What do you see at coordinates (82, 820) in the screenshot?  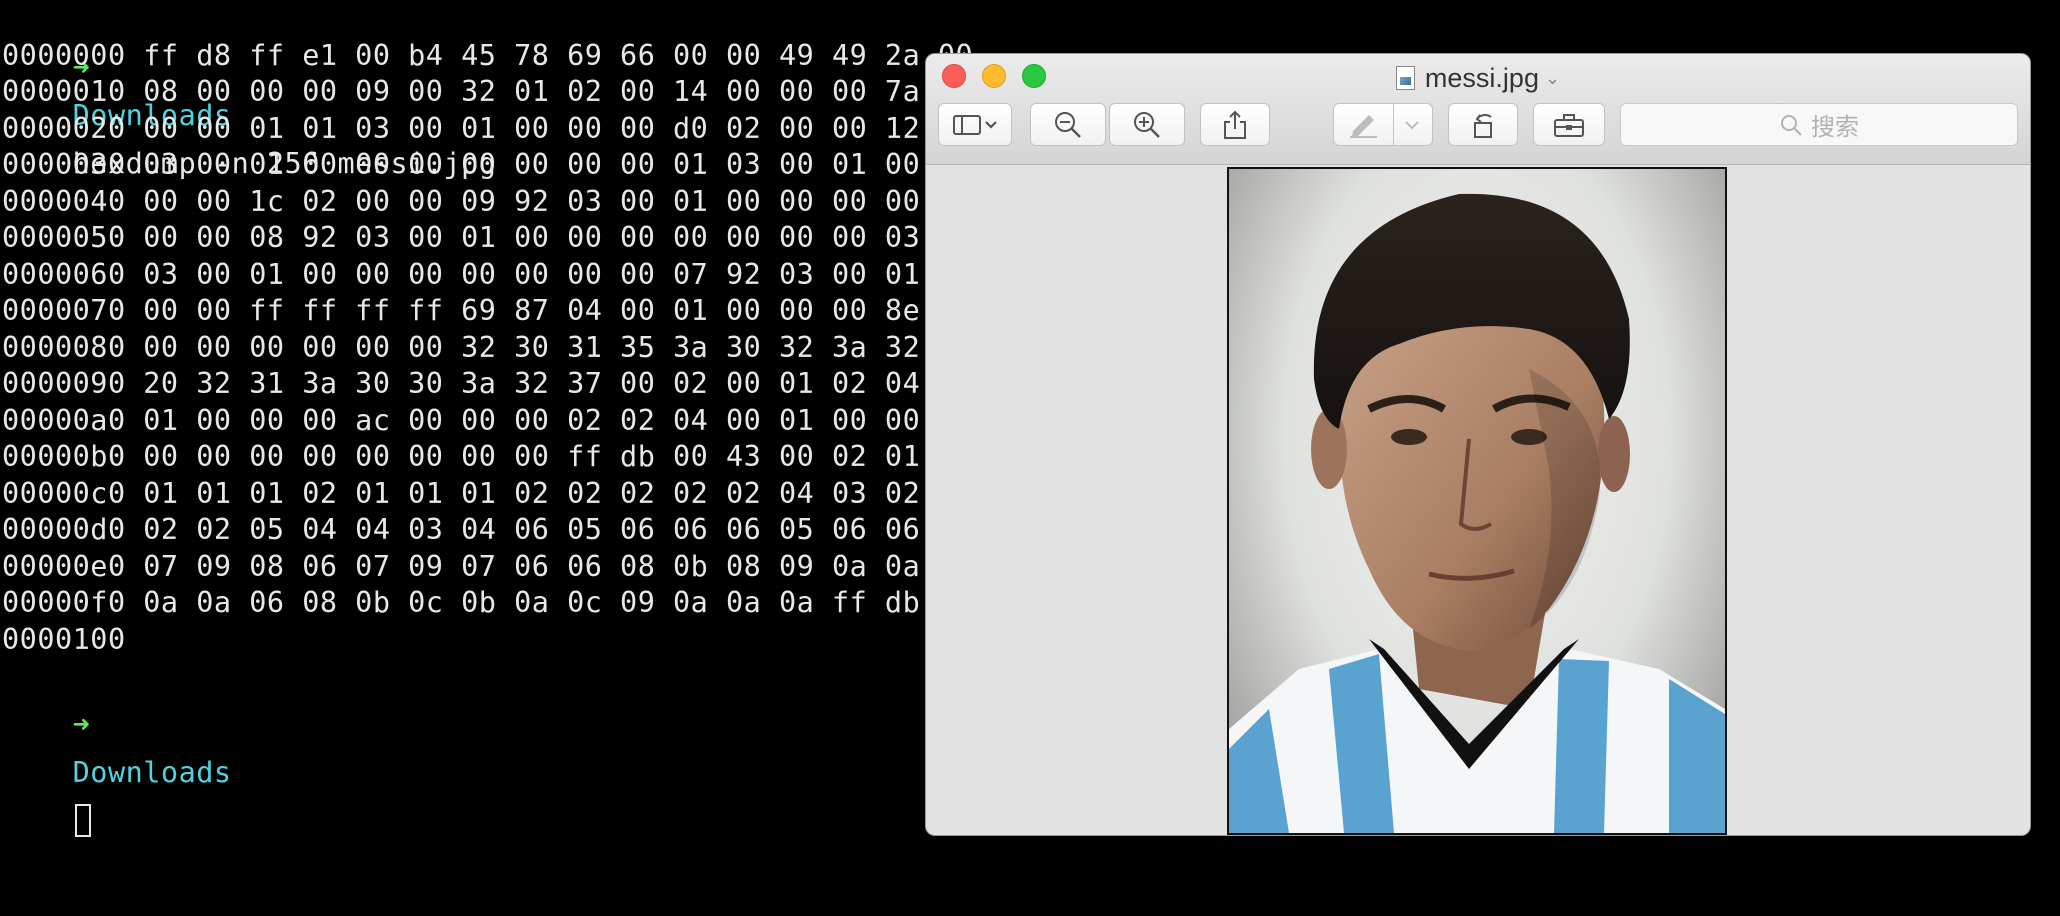 I see `text-cursor` at bounding box center [82, 820].